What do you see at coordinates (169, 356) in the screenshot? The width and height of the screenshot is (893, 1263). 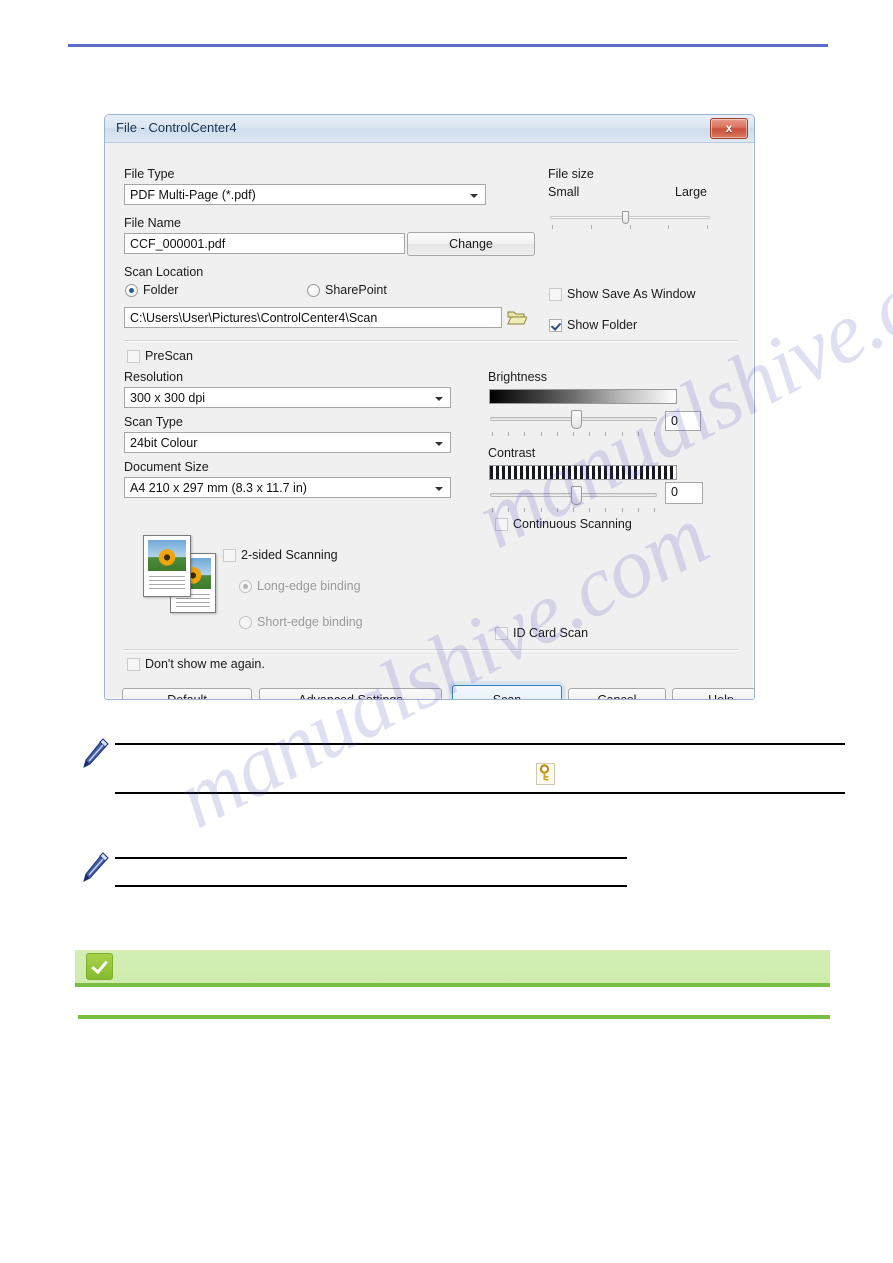 I see `prescan-label: PreScan` at bounding box center [169, 356].